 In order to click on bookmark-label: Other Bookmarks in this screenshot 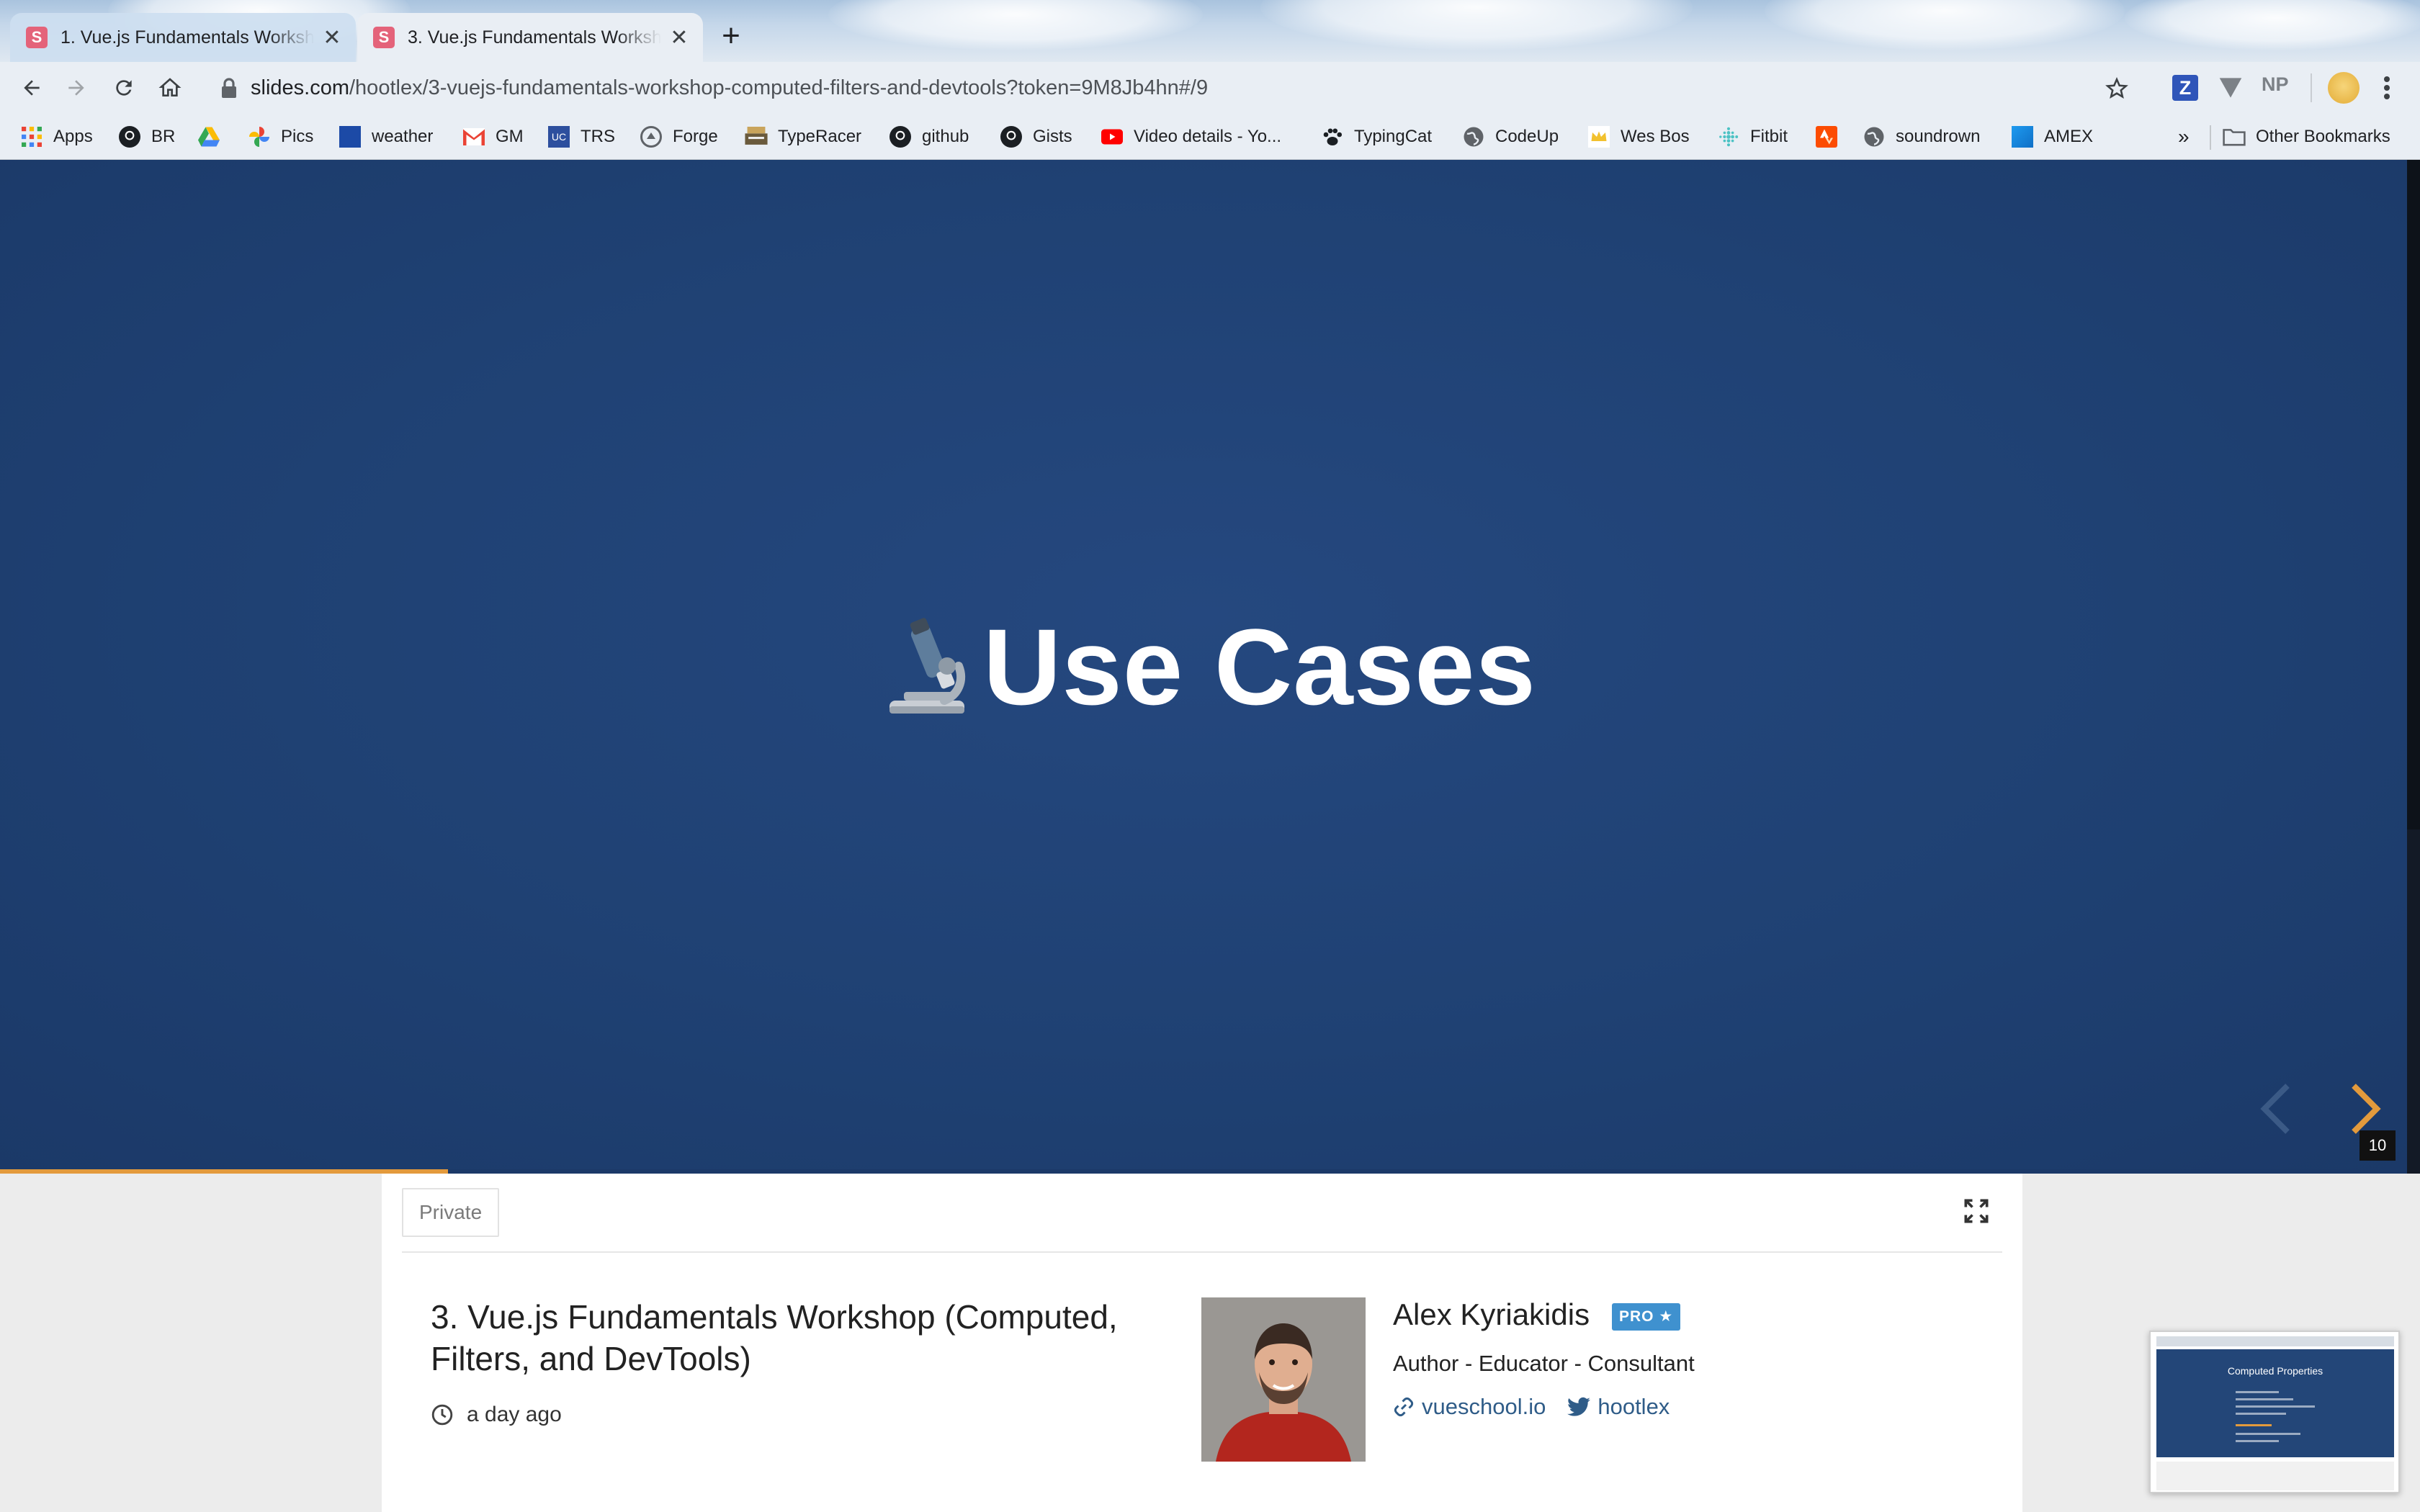, I will do `click(2323, 136)`.